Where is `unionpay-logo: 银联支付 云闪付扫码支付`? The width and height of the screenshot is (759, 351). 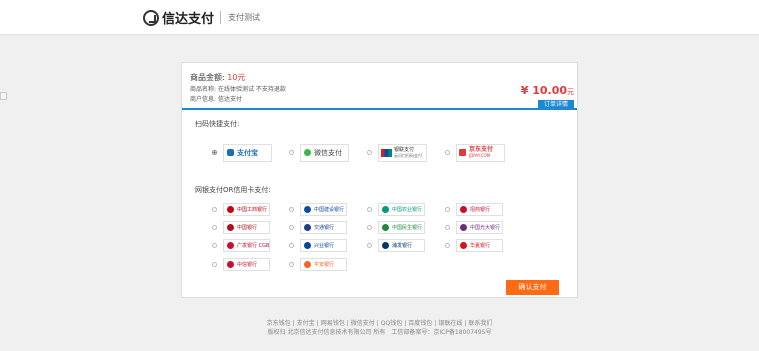 unionpay-logo: 银联支付 云闪付扫码支付 is located at coordinates (402, 152).